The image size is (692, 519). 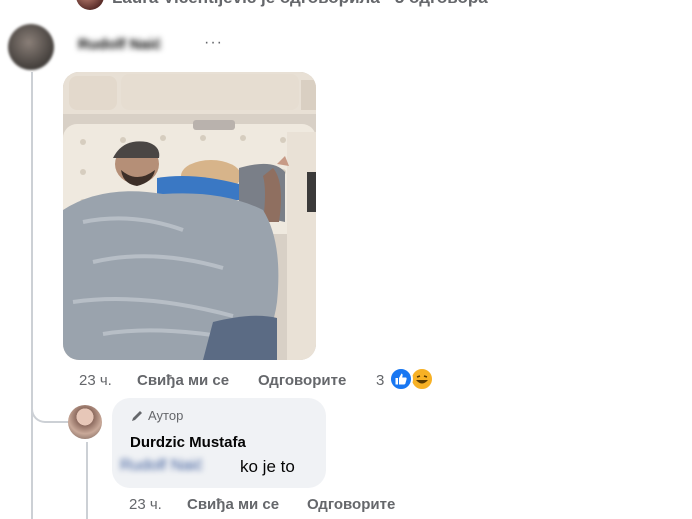 I want to click on comment-reply-button: Одговорите, so click(x=302, y=380).